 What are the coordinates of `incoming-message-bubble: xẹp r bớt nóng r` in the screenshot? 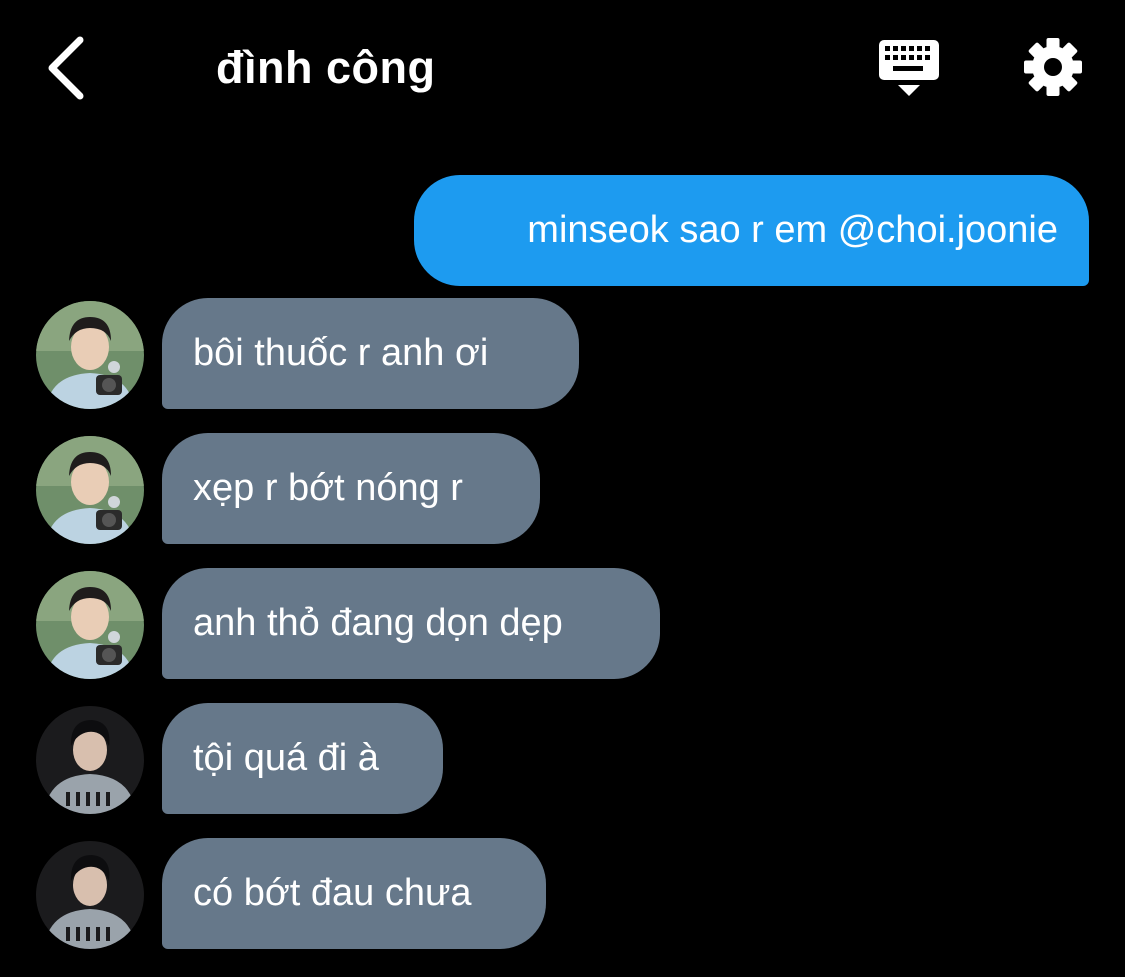 It's located at (351, 488).